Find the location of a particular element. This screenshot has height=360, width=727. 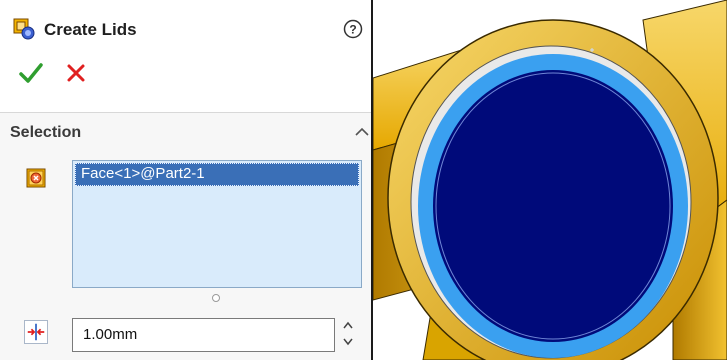

page-title: Create Lids is located at coordinates (90, 29).